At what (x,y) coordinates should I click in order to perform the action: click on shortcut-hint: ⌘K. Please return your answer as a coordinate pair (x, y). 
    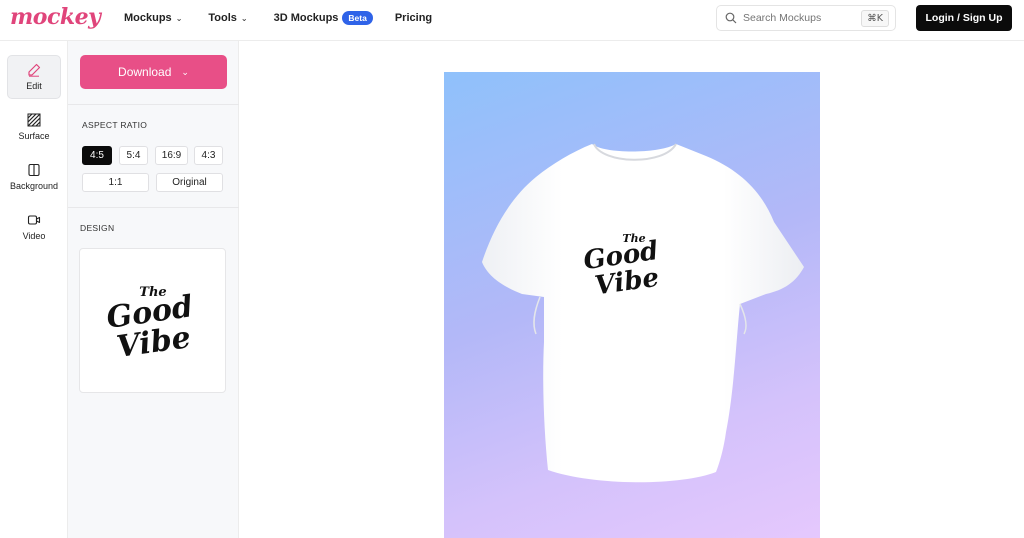
    Looking at the image, I should click on (875, 18).